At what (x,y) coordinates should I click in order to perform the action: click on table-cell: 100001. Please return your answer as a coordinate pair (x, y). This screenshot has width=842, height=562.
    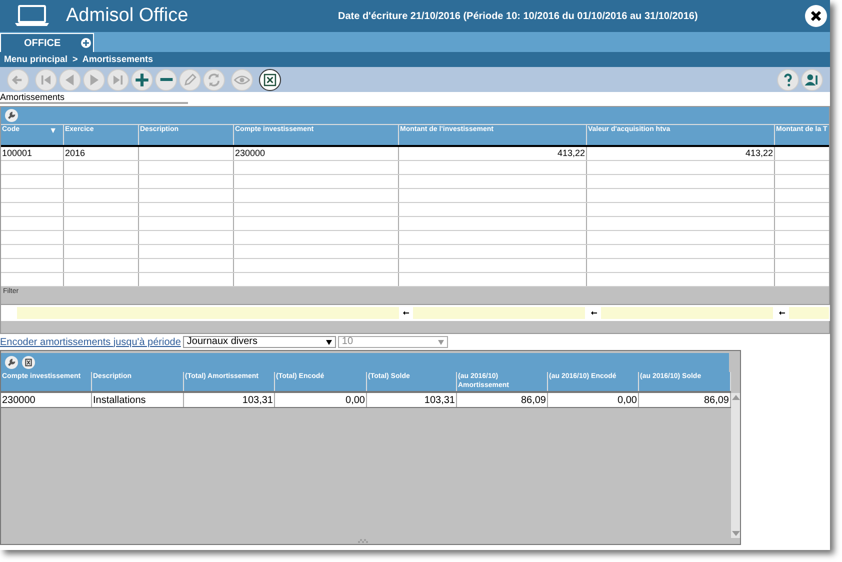
    Looking at the image, I should click on (32, 153).